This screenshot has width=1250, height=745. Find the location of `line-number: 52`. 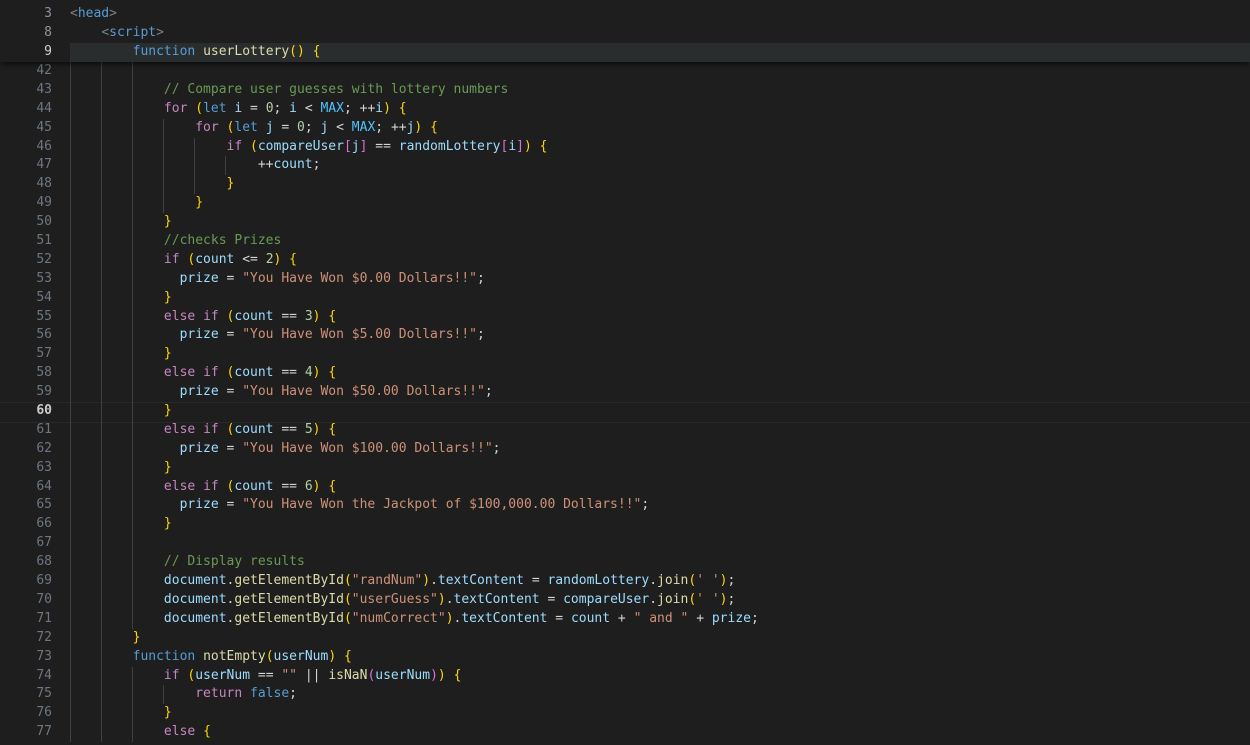

line-number: 52 is located at coordinates (44, 259).